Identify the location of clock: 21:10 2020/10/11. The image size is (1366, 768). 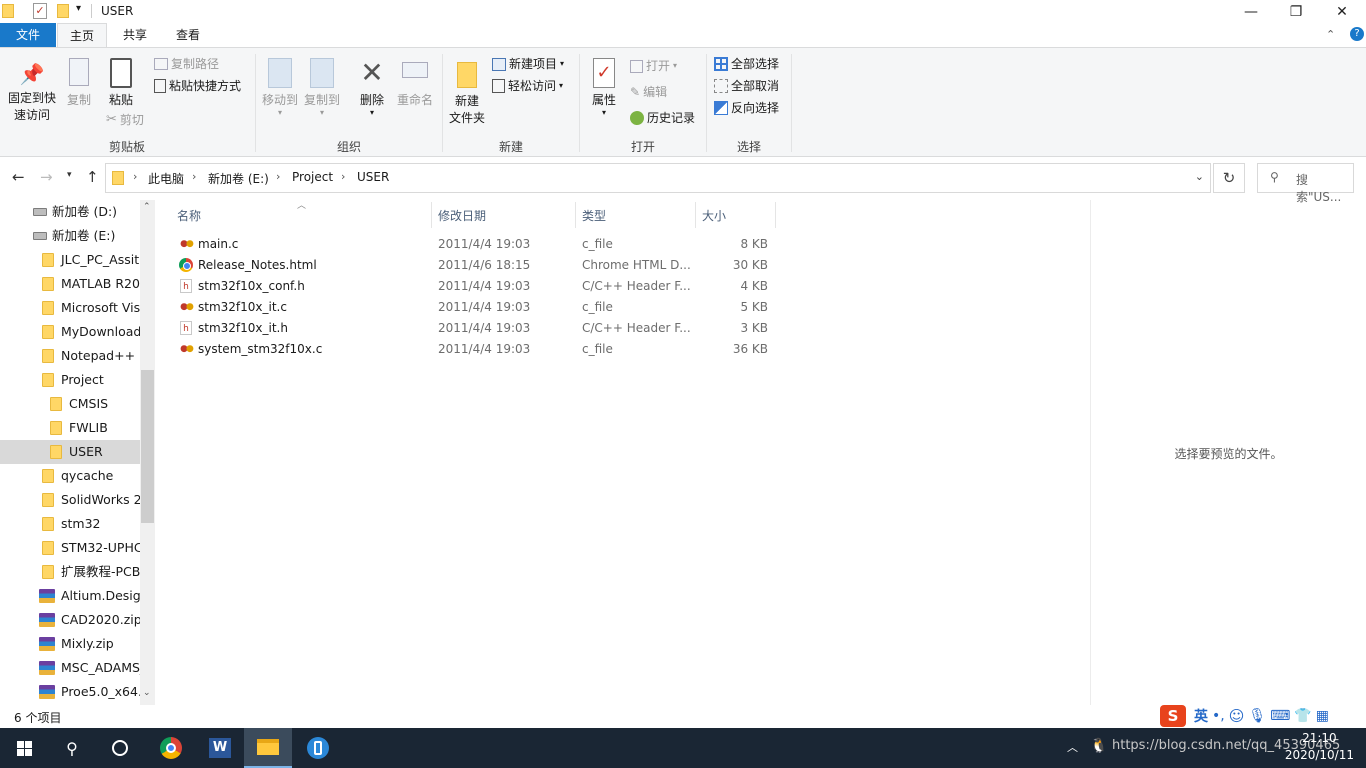
(1319, 747).